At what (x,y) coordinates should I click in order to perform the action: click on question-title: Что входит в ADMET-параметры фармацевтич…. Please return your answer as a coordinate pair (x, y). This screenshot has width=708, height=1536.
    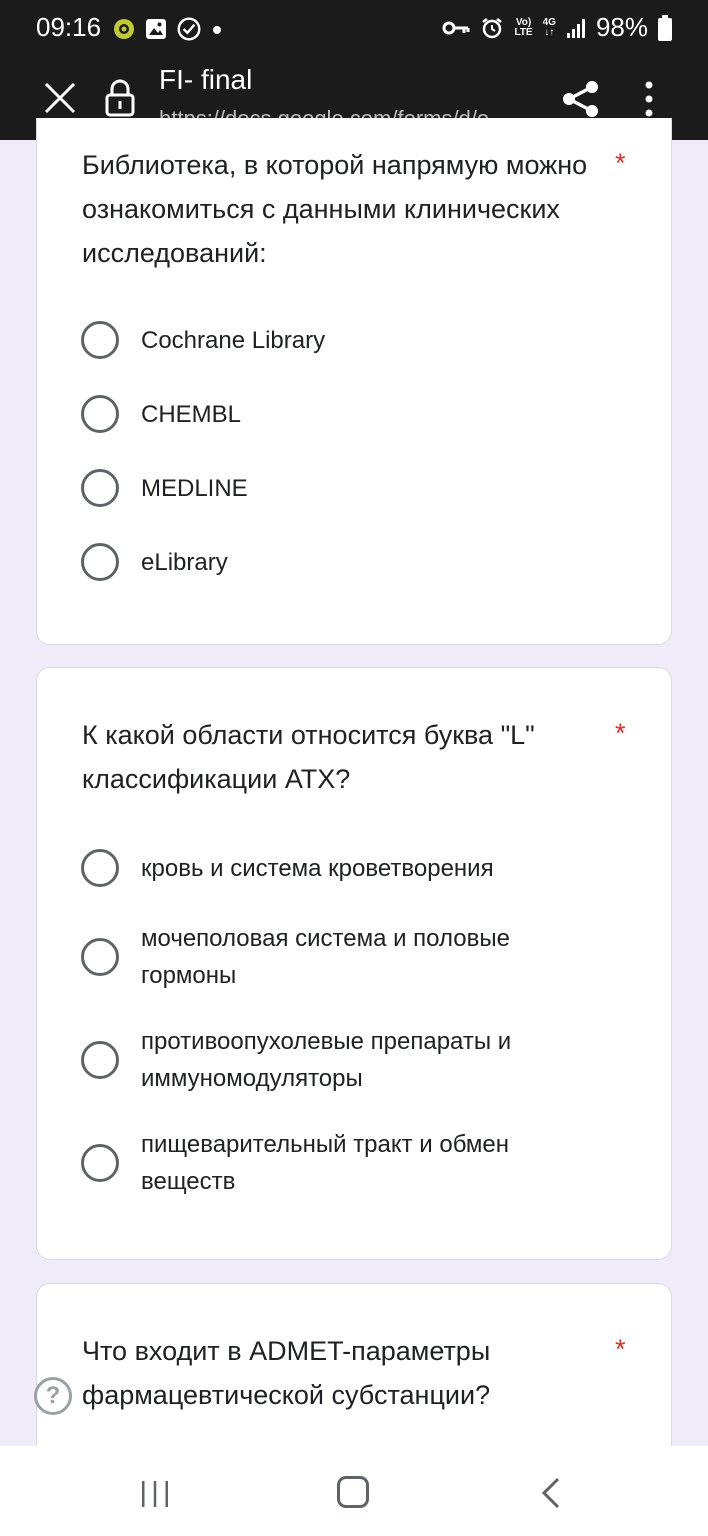
    Looking at the image, I should click on (286, 1373).